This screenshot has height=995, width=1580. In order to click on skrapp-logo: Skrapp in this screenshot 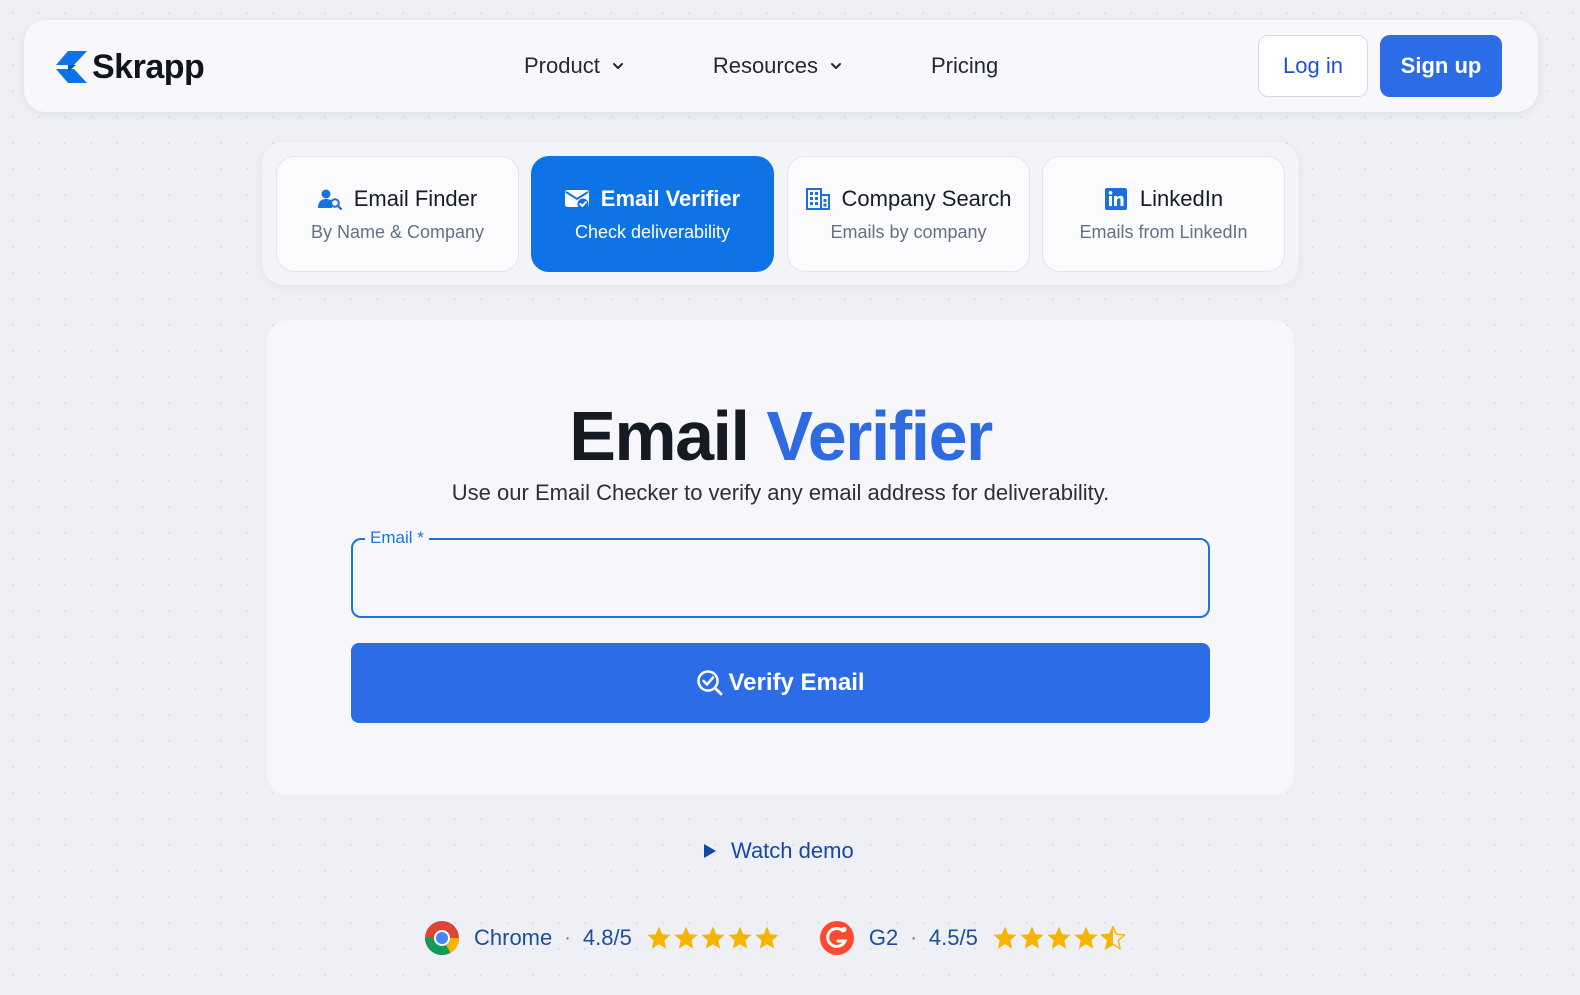, I will do `click(129, 67)`.